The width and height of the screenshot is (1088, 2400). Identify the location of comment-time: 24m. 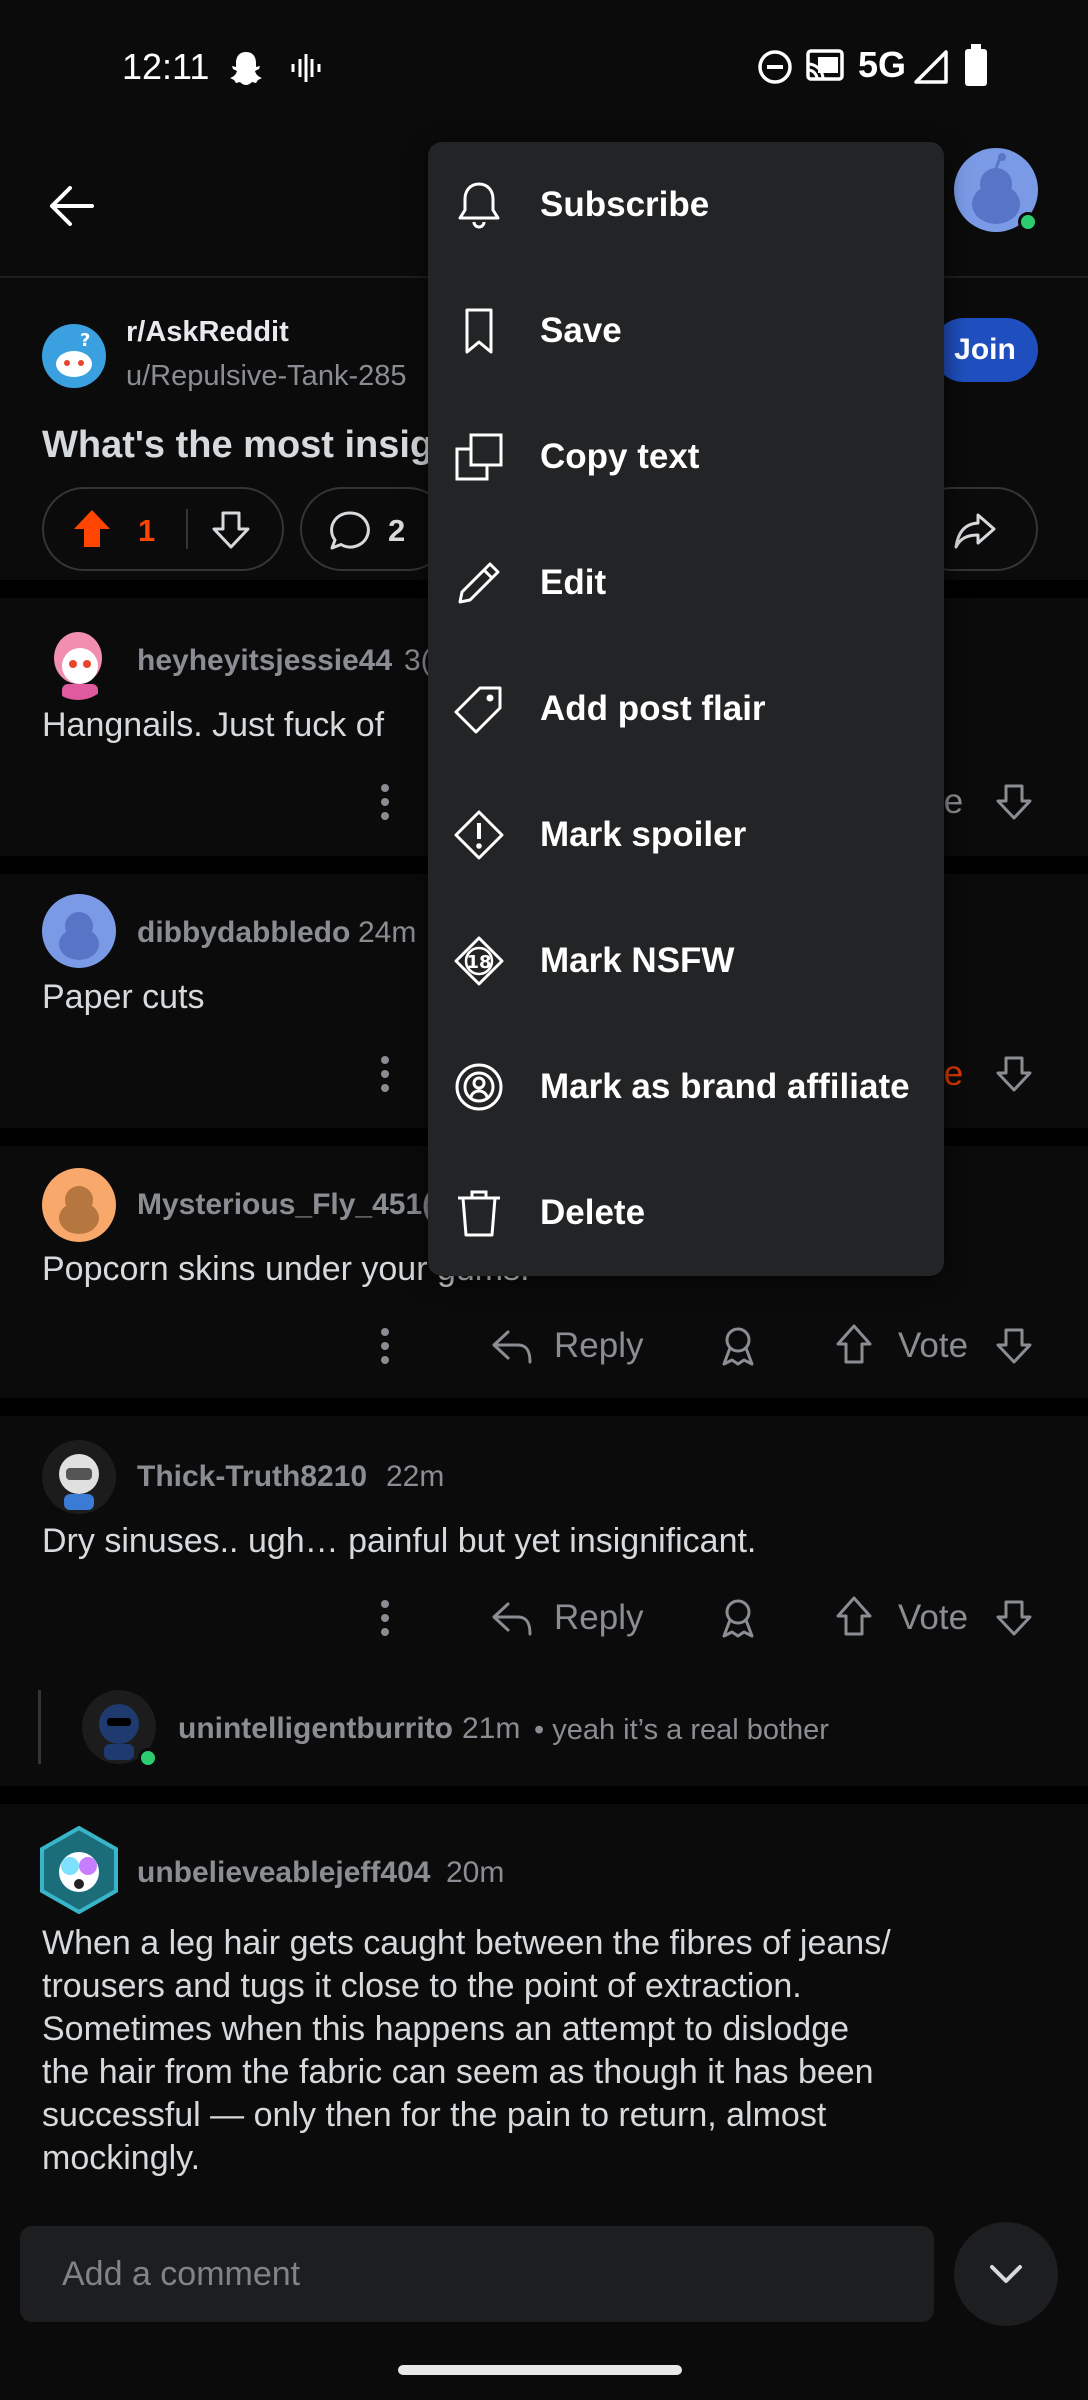
(387, 932).